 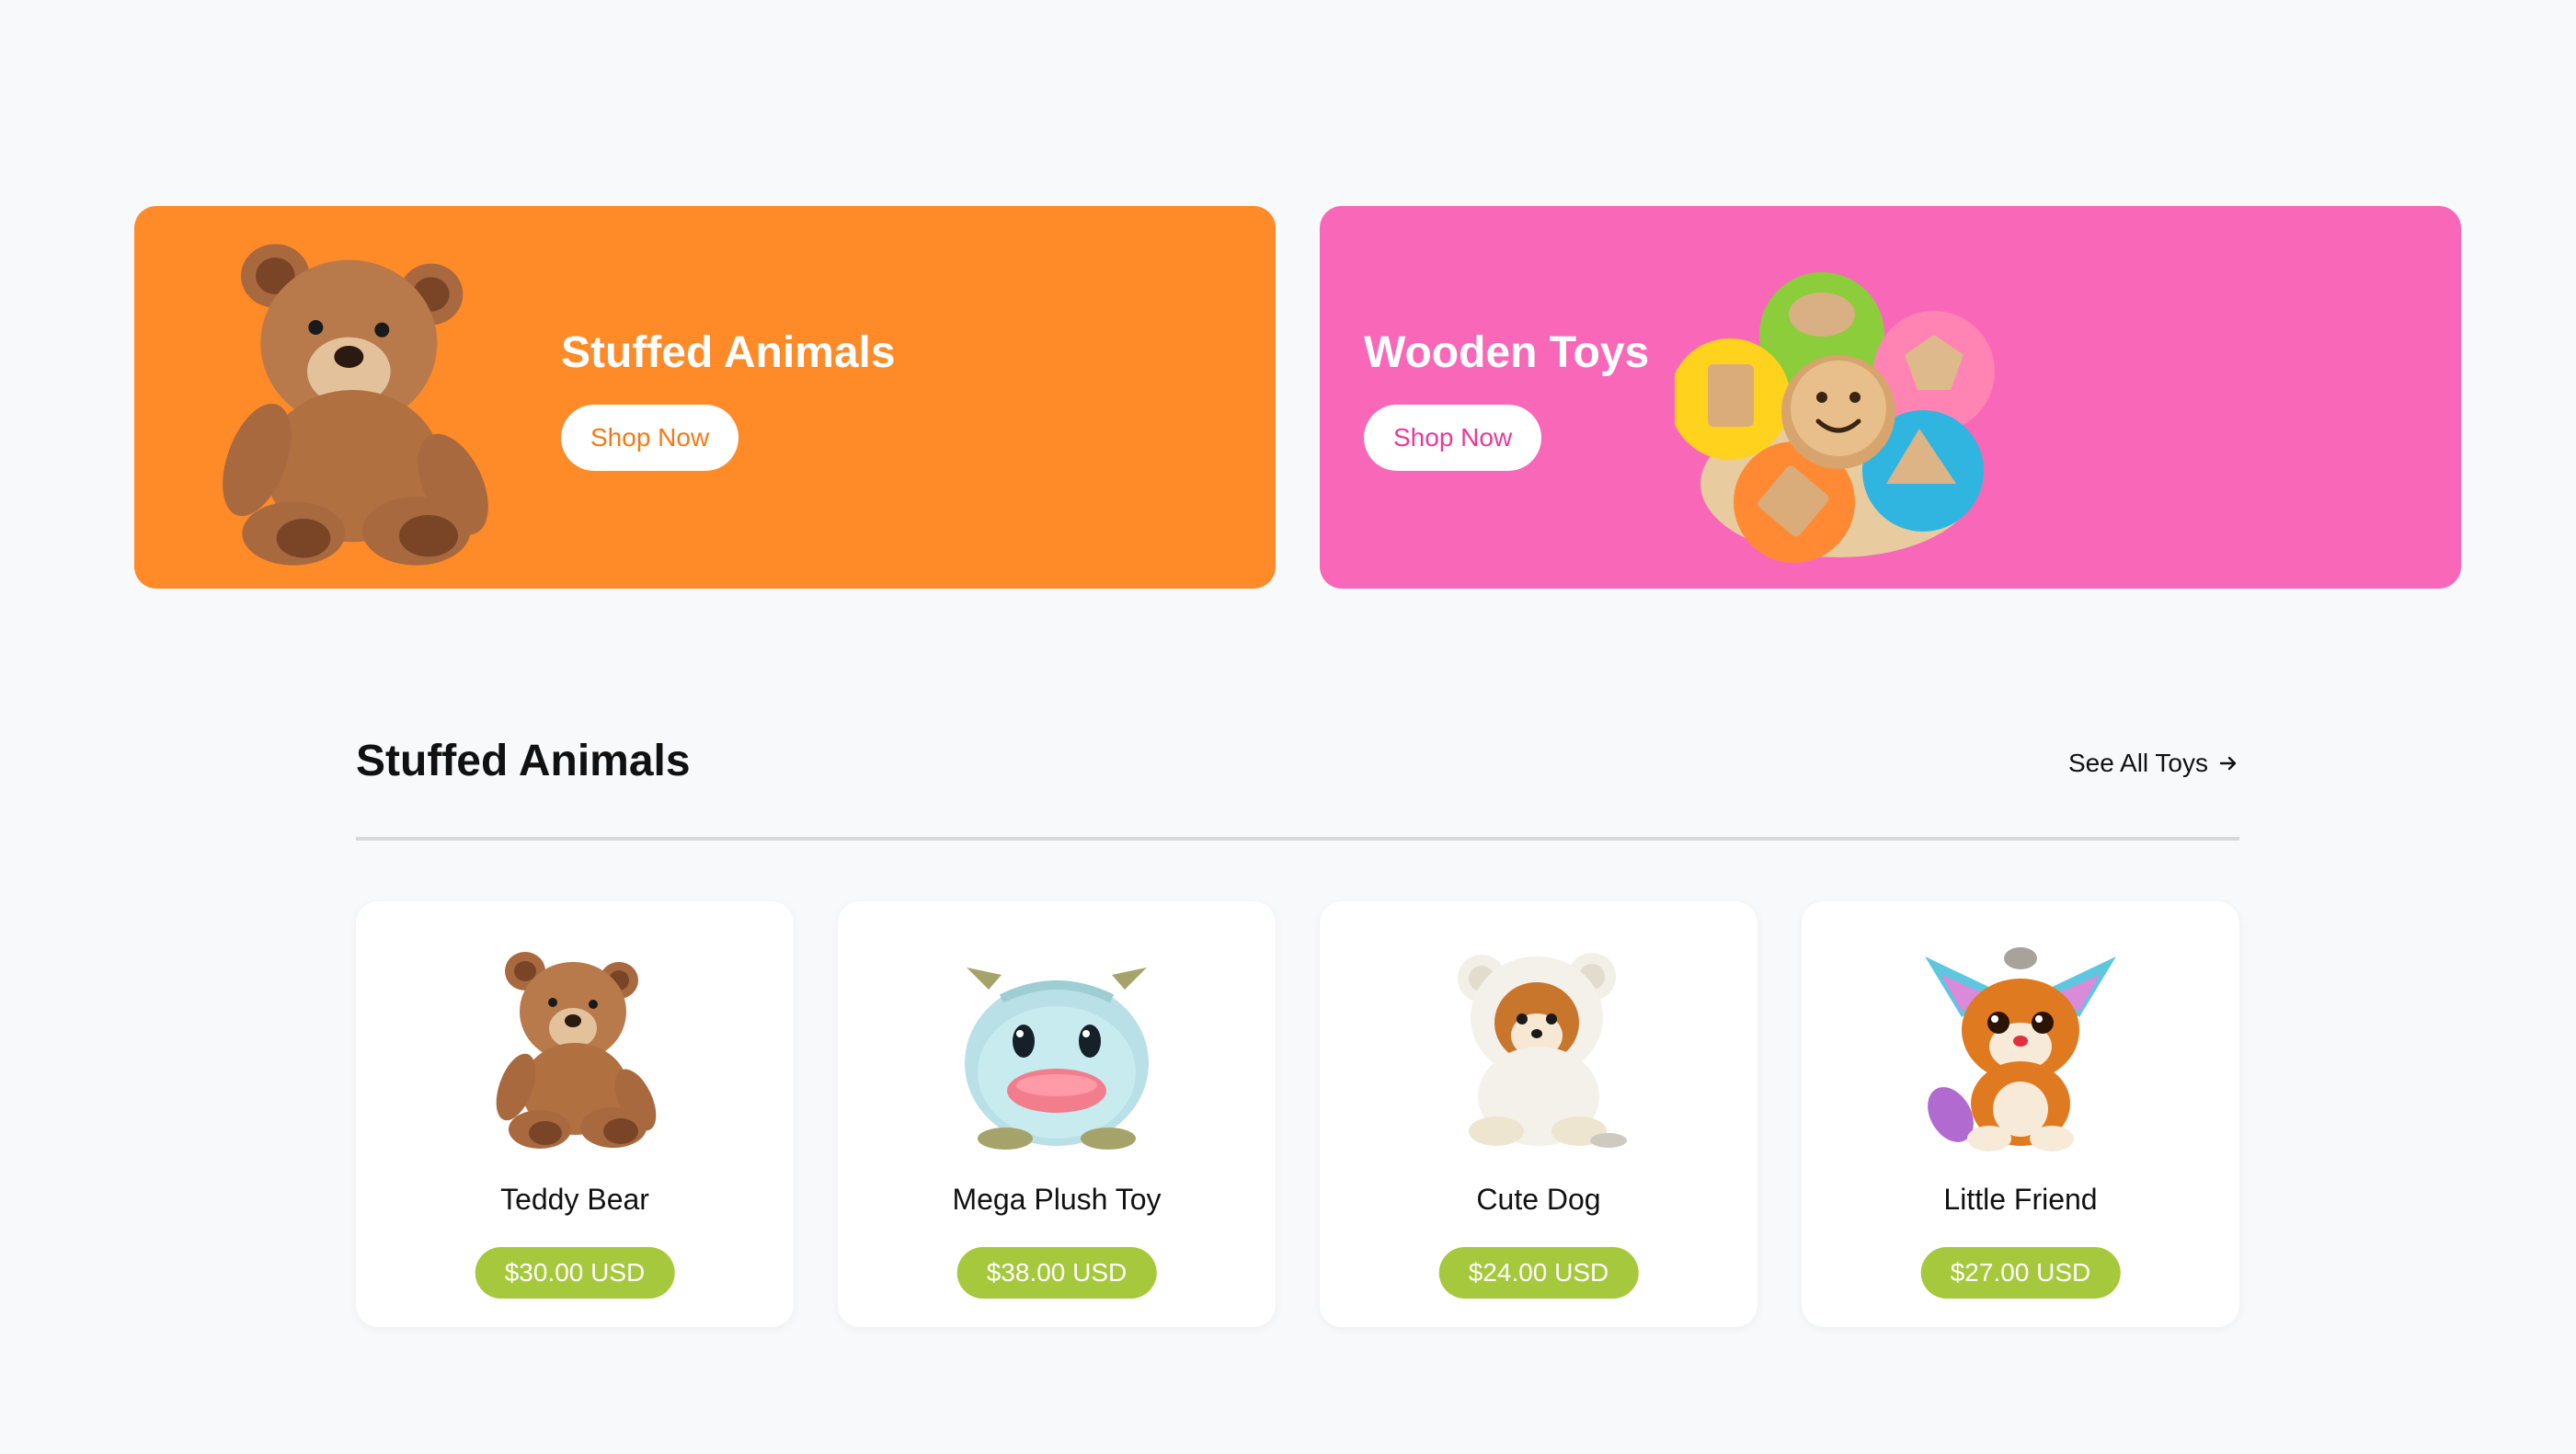 What do you see at coordinates (1057, 1059) in the screenshot?
I see `plush-monster-image` at bounding box center [1057, 1059].